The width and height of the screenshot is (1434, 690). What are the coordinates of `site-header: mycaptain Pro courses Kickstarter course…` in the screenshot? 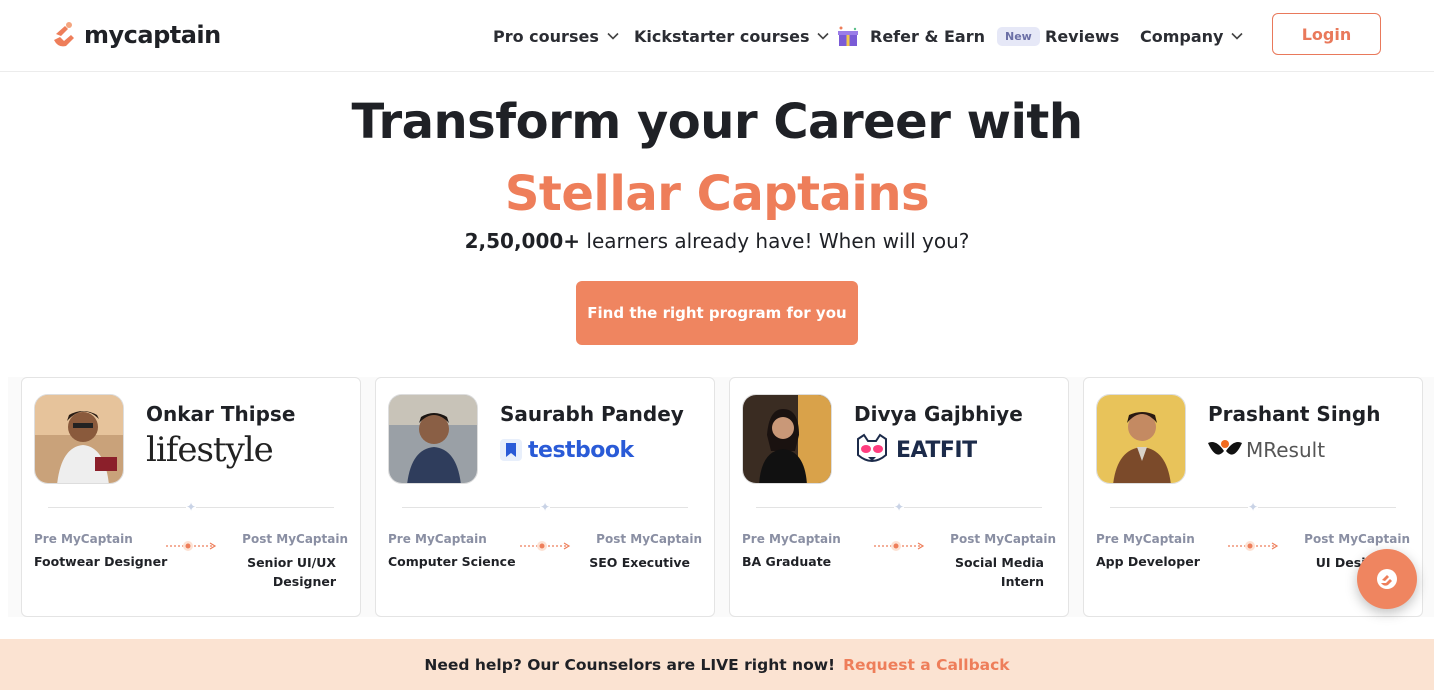 It's located at (717, 36).